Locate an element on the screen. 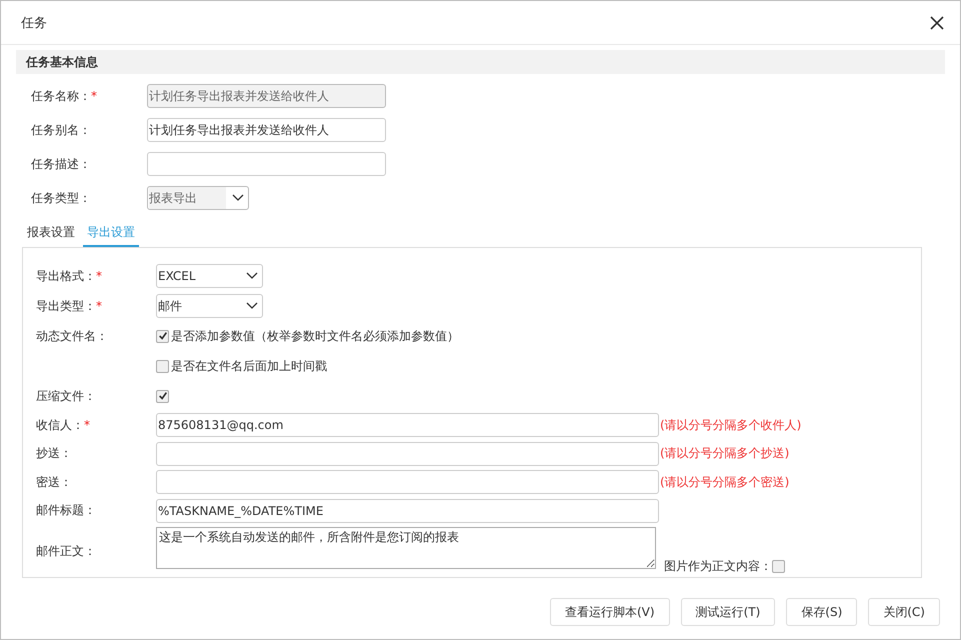 The height and width of the screenshot is (640, 961). field-label: 导出格式：* is located at coordinates (69, 276).